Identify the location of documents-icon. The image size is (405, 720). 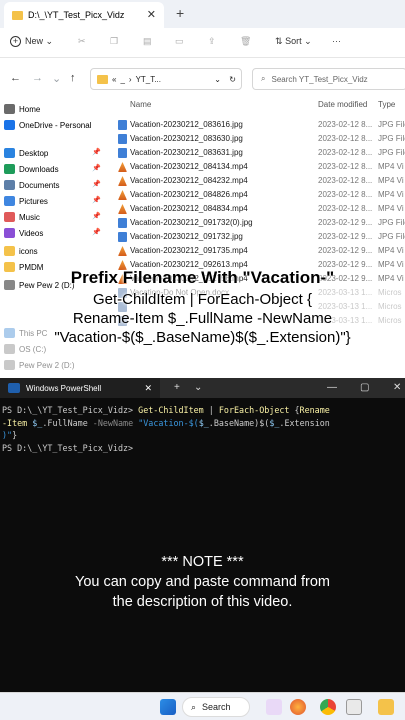
(9, 185).